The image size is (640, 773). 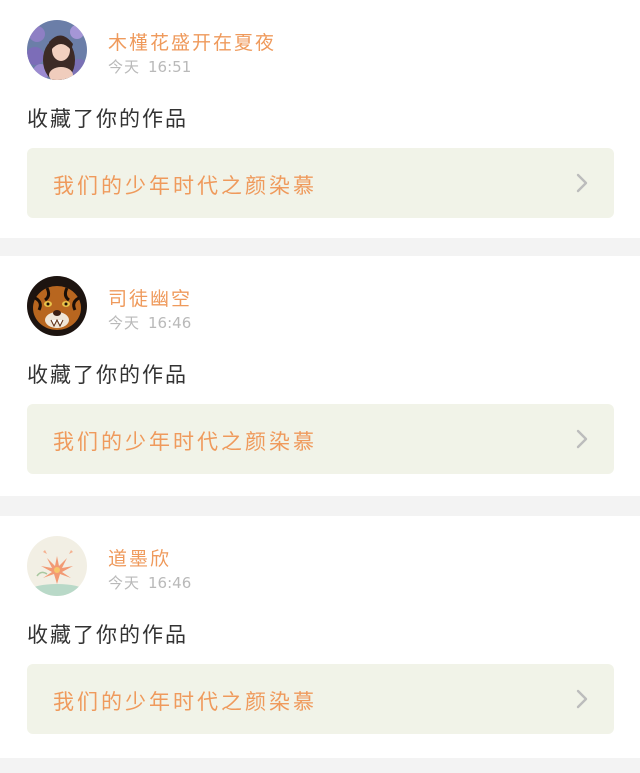 I want to click on username: 司徒幽空, so click(x=150, y=297).